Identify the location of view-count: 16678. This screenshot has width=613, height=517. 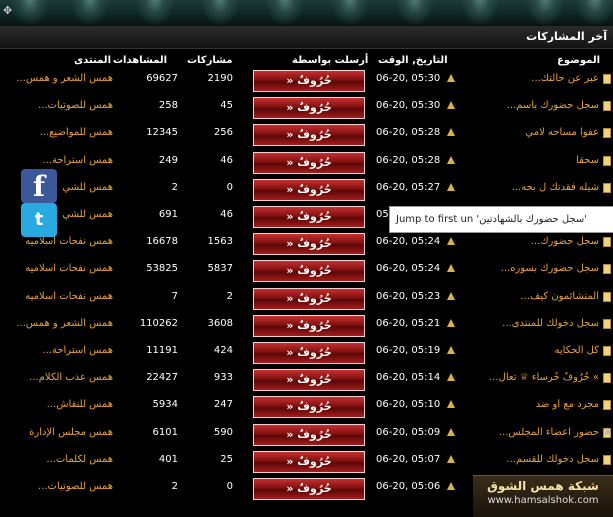
(162, 242).